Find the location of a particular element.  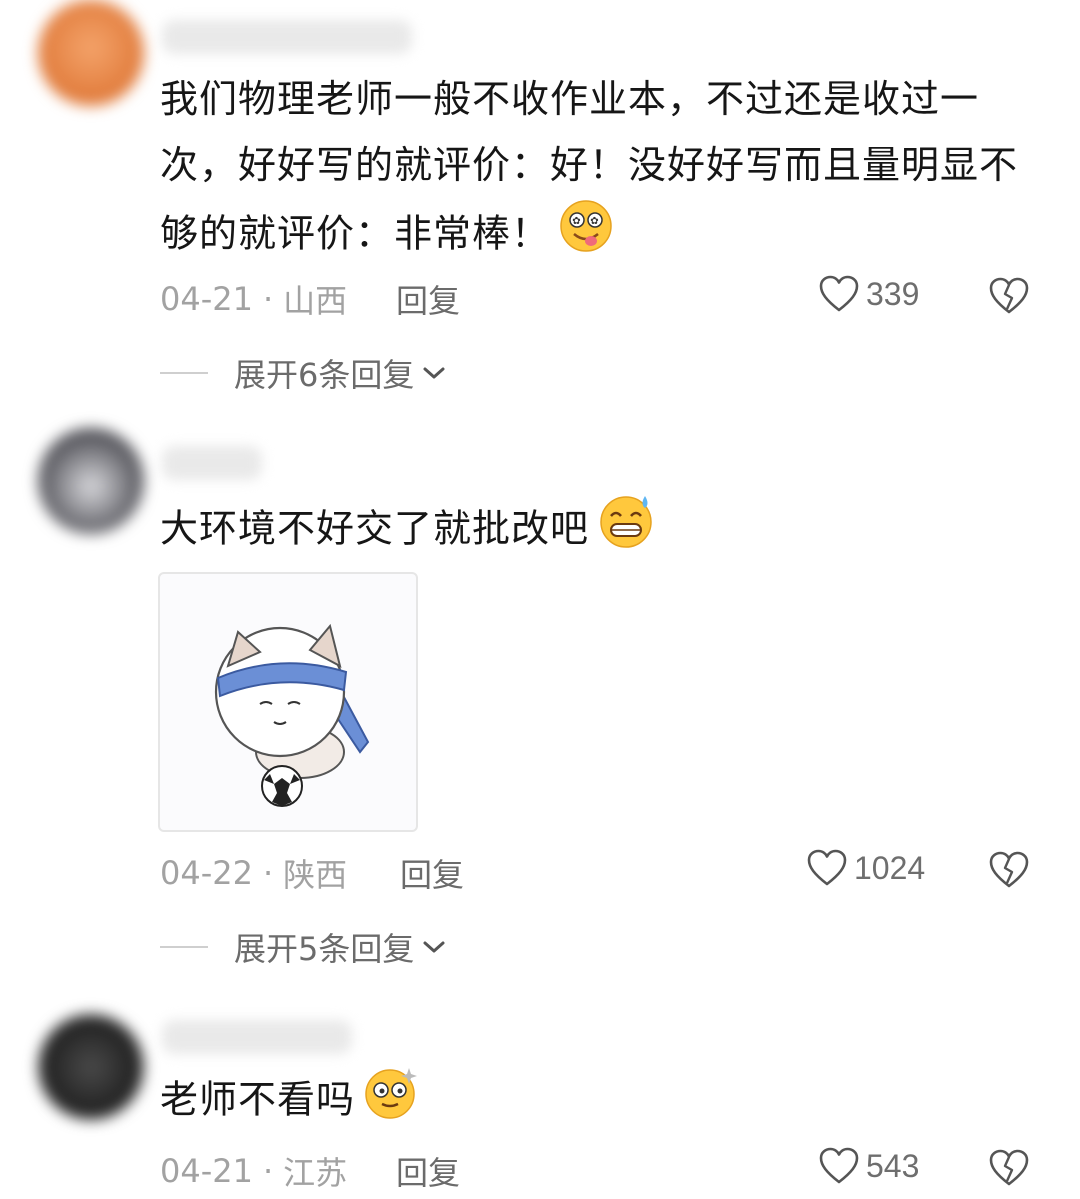

expand-replies-label: 展开5条回复 is located at coordinates (324, 949).